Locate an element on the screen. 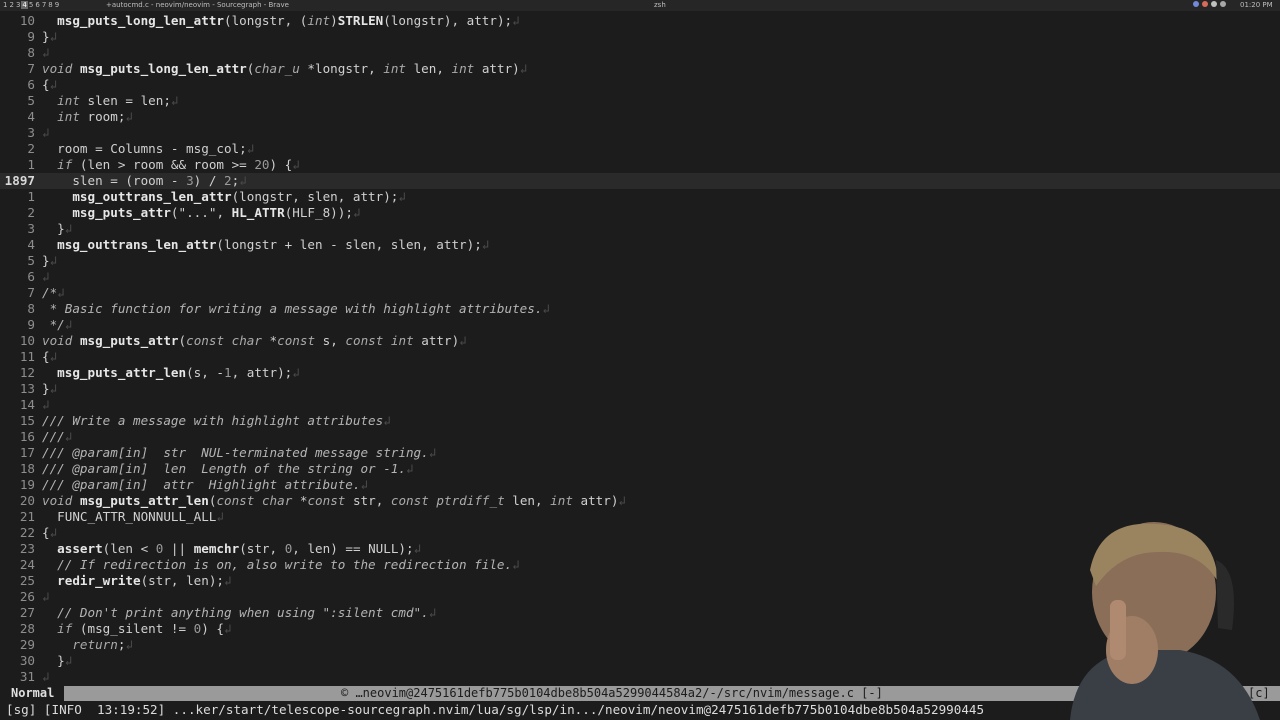 The image size is (1280, 720). code-line: 1 if (len > room && room >= 20) {↲ is located at coordinates (640, 165).